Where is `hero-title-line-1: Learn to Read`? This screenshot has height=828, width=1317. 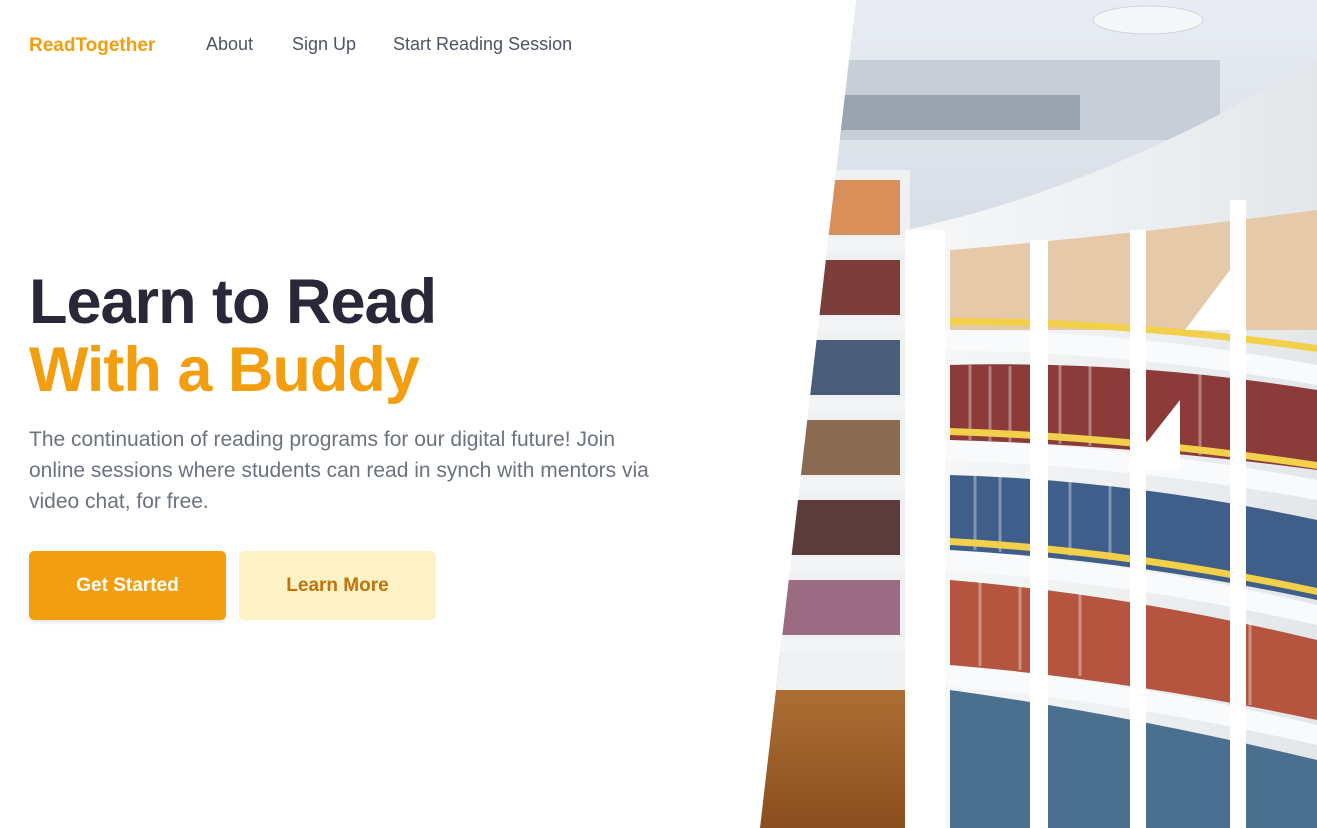 hero-title-line-1: Learn to Read is located at coordinates (233, 302).